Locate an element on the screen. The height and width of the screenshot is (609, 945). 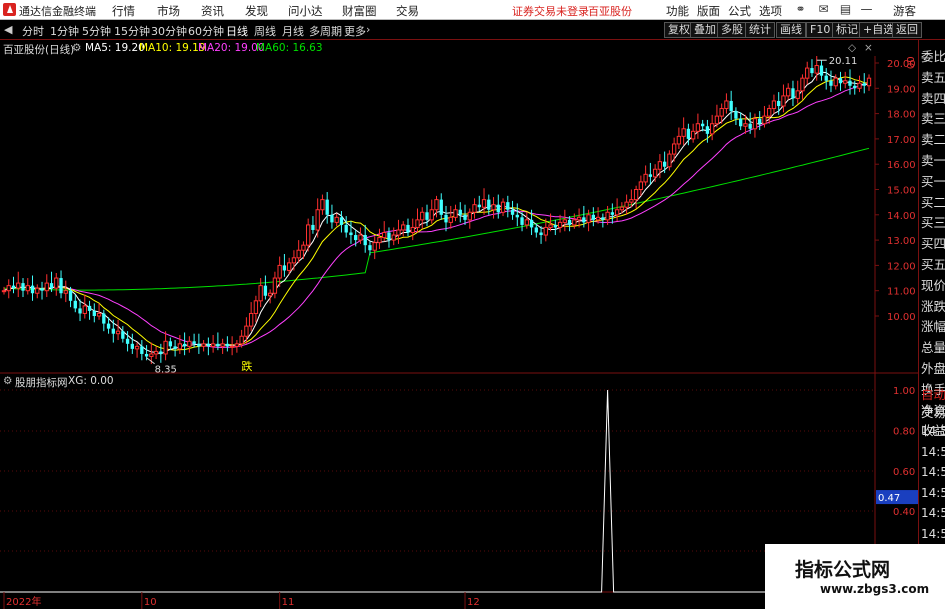
envelope-icon: ✉ is located at coordinates (823, 9).